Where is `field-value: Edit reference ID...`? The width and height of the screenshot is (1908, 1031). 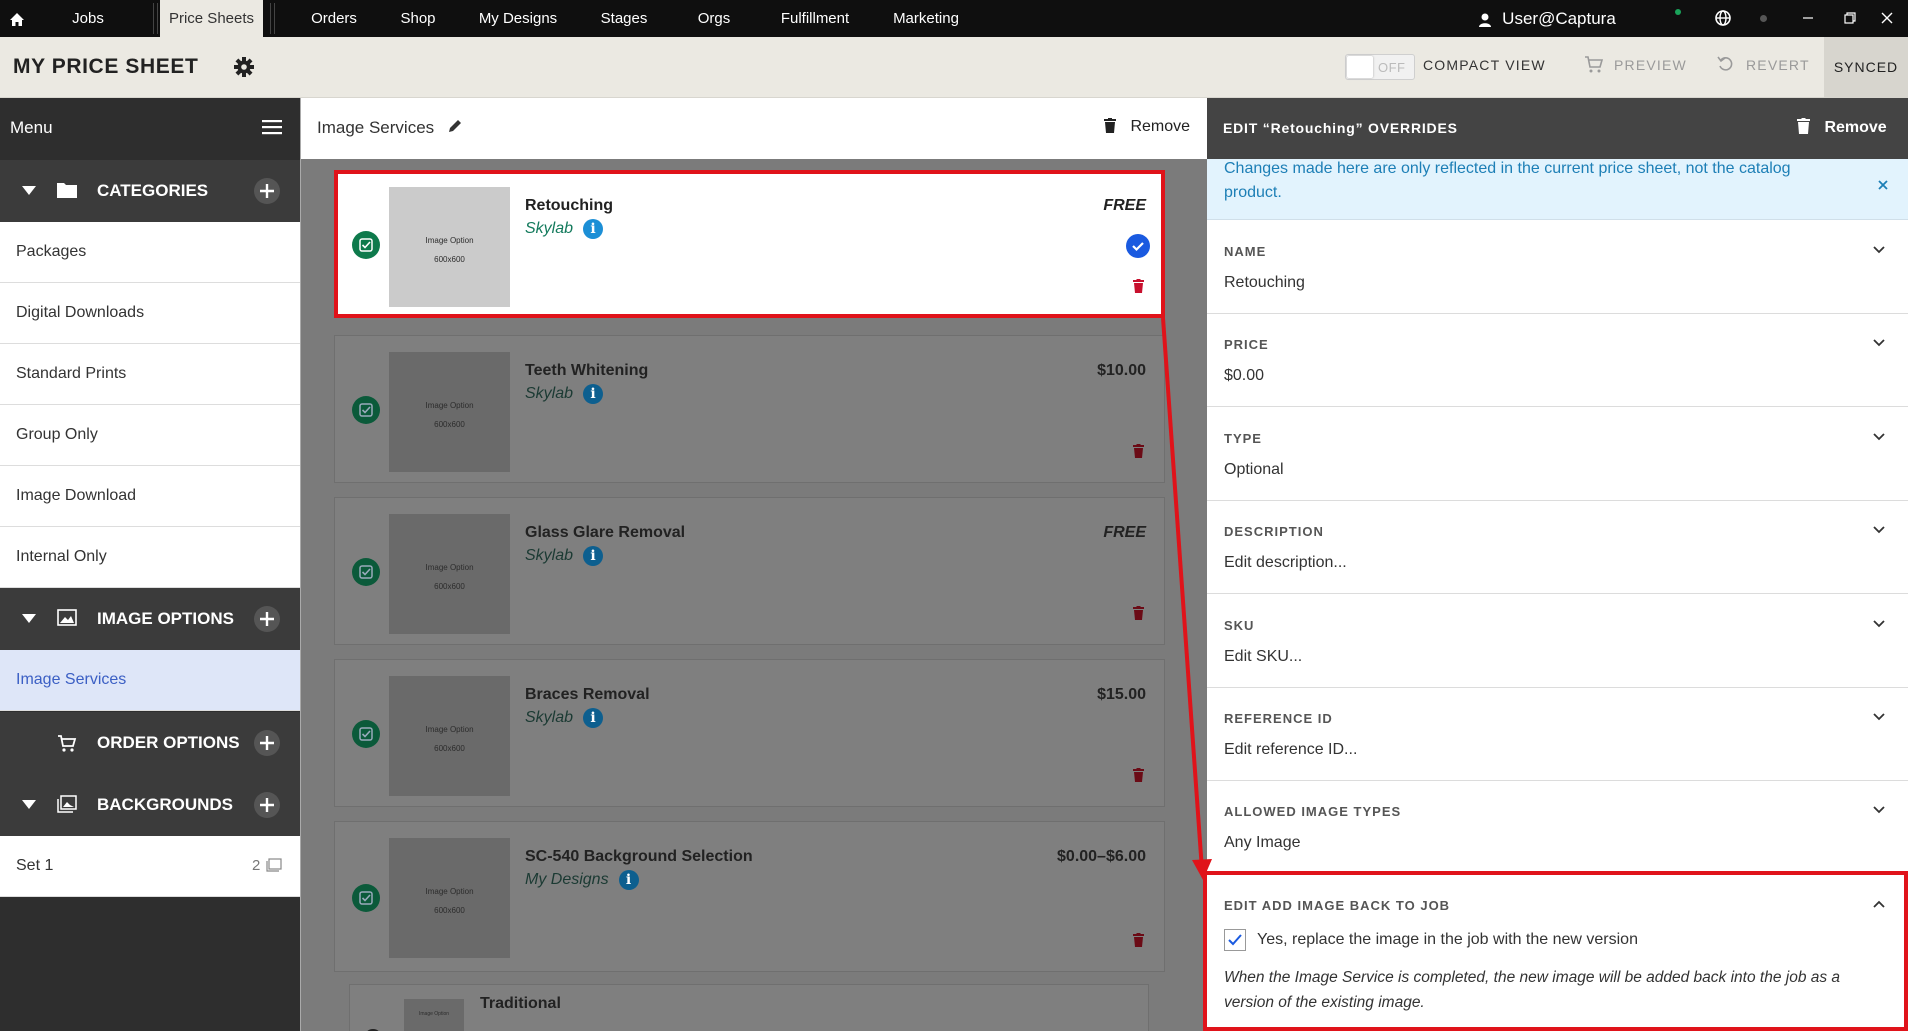 field-value: Edit reference ID... is located at coordinates (1290, 750).